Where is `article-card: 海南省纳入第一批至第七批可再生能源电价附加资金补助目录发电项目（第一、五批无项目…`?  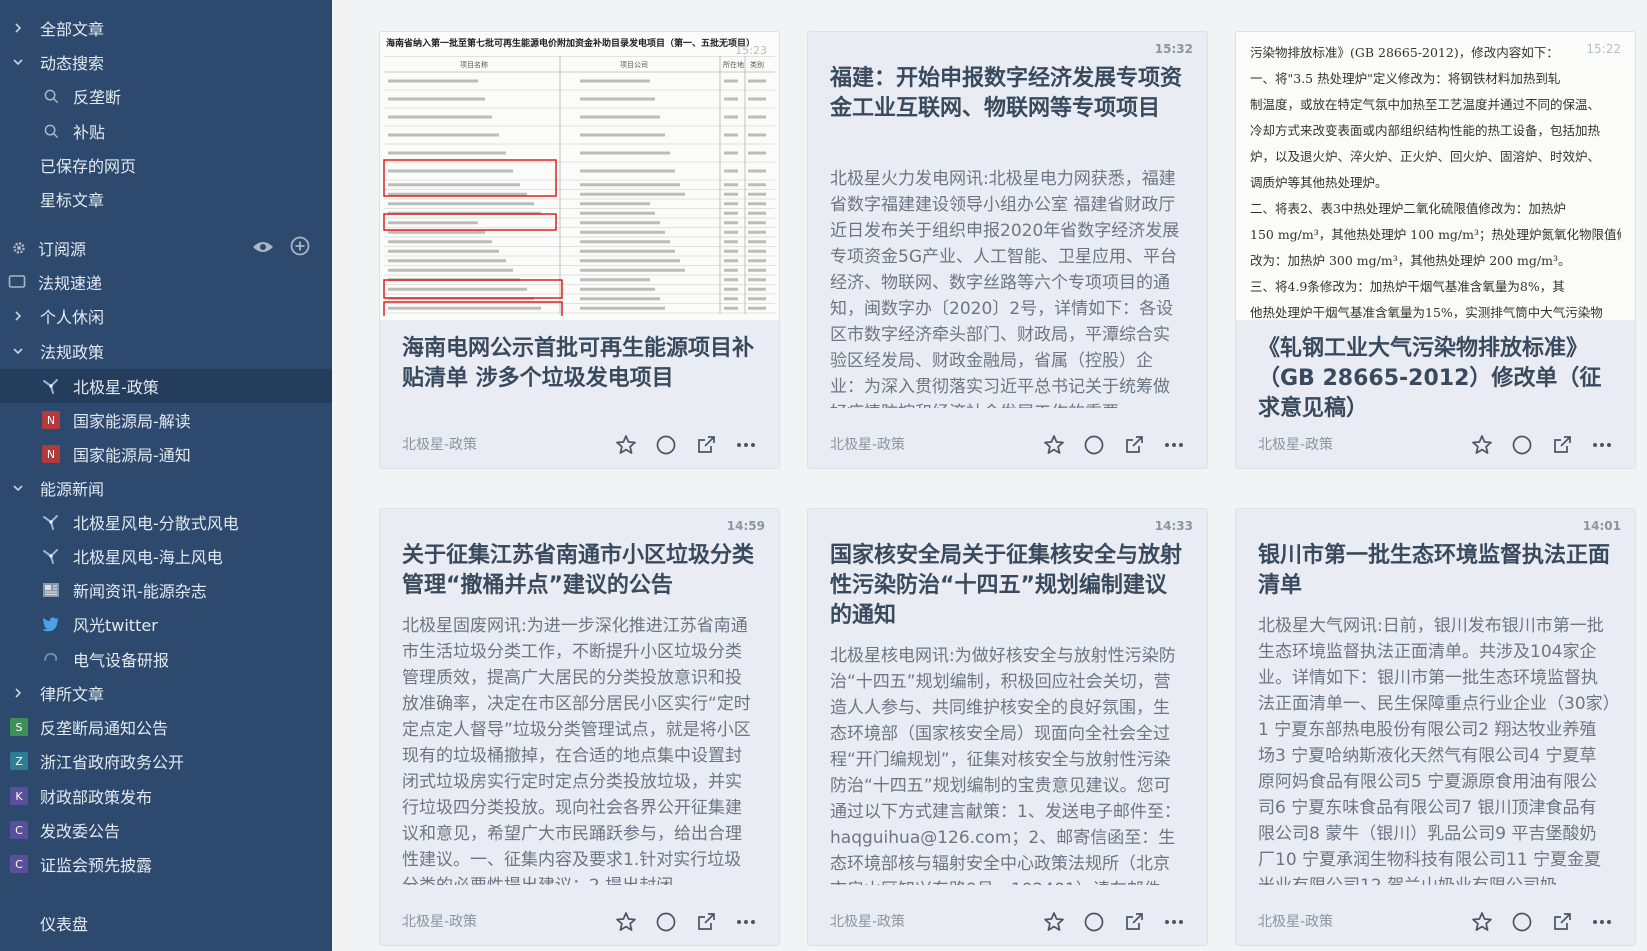 article-card: 海南省纳入第一批至第七批可再生能源电价附加资金补助目录发电项目（第一、五批无项目… is located at coordinates (579, 250).